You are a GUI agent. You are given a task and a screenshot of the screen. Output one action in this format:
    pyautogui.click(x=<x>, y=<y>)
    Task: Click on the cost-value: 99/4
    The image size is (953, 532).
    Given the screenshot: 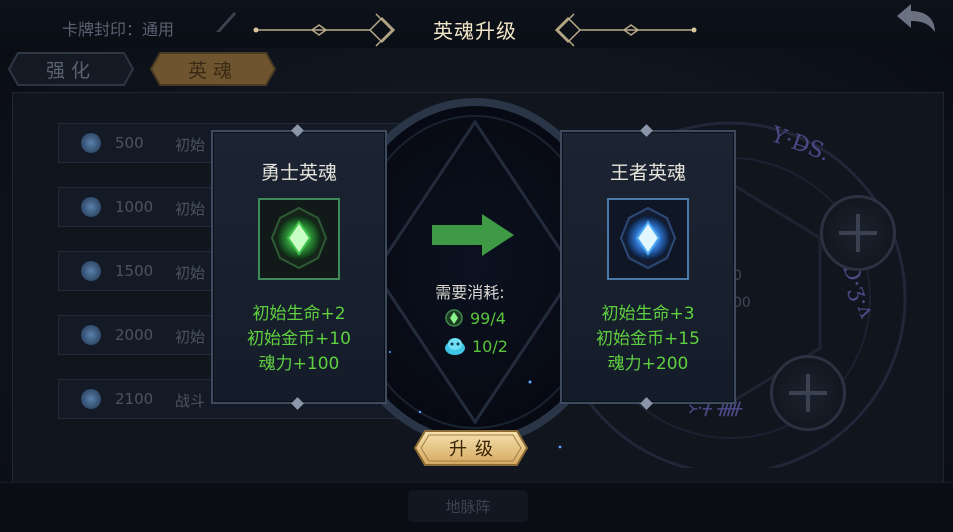 What is the action you would take?
    pyautogui.click(x=488, y=318)
    